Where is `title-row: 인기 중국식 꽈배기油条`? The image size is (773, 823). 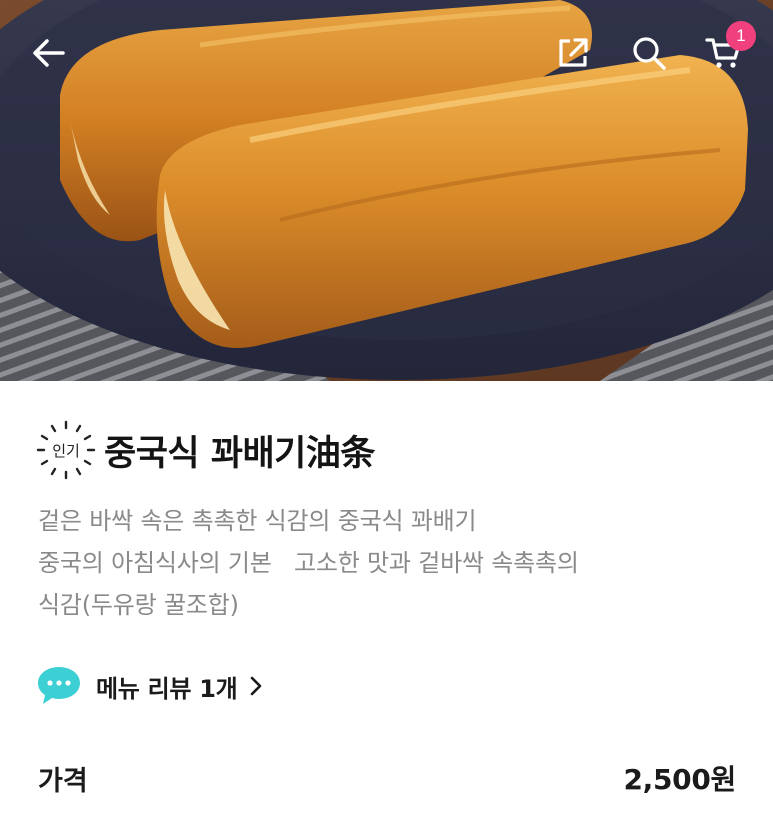
title-row: 인기 중국식 꽈배기油条 is located at coordinates (204, 450).